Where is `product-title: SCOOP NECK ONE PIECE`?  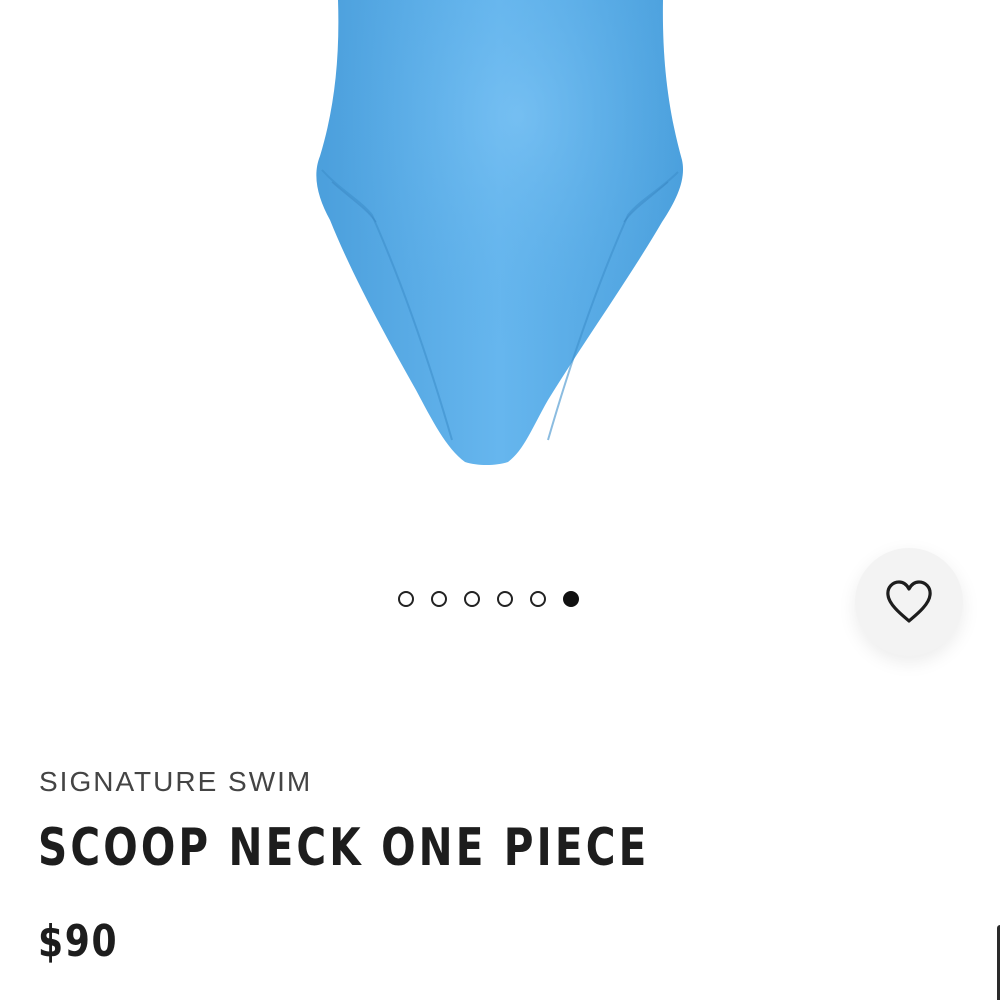 product-title: SCOOP NECK ONE PIECE is located at coordinates (344, 848).